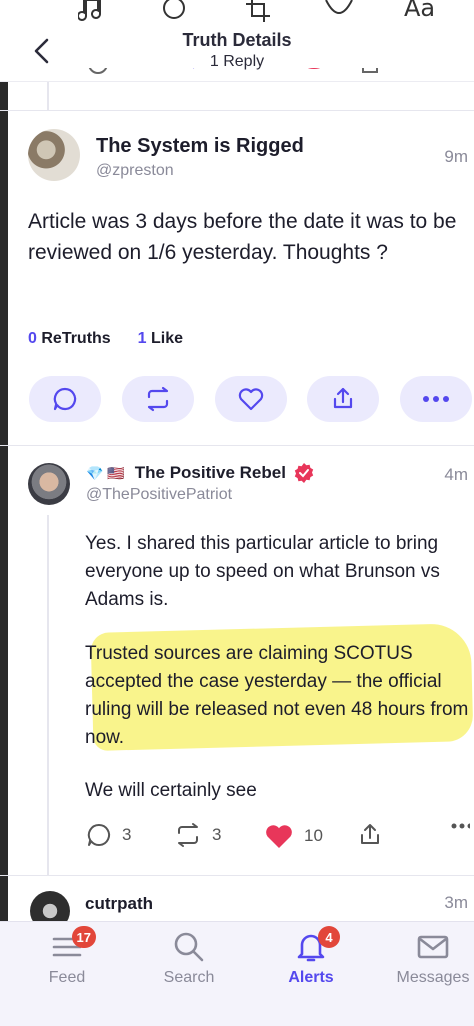  What do you see at coordinates (174, 9) in the screenshot?
I see `sticker-icon` at bounding box center [174, 9].